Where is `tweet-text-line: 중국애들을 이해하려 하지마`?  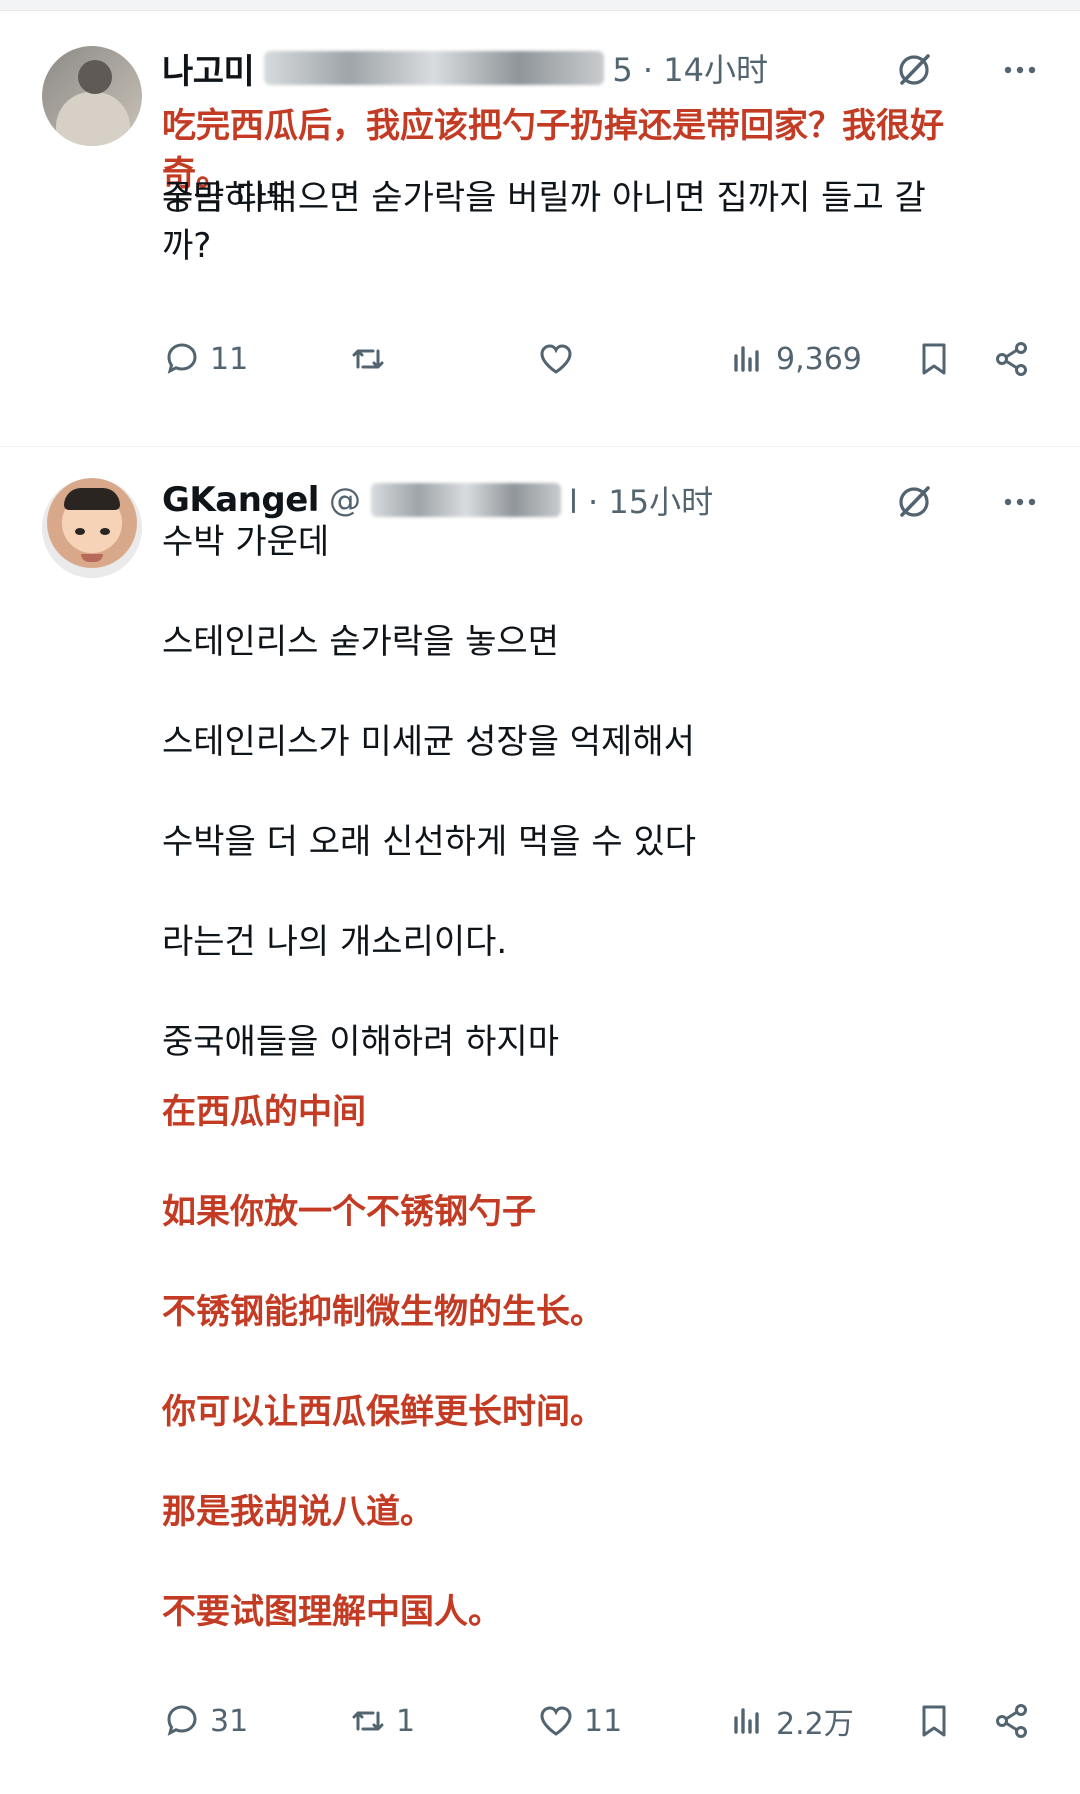 tweet-text-line: 중국애들을 이해하려 하지마 is located at coordinates (360, 1042).